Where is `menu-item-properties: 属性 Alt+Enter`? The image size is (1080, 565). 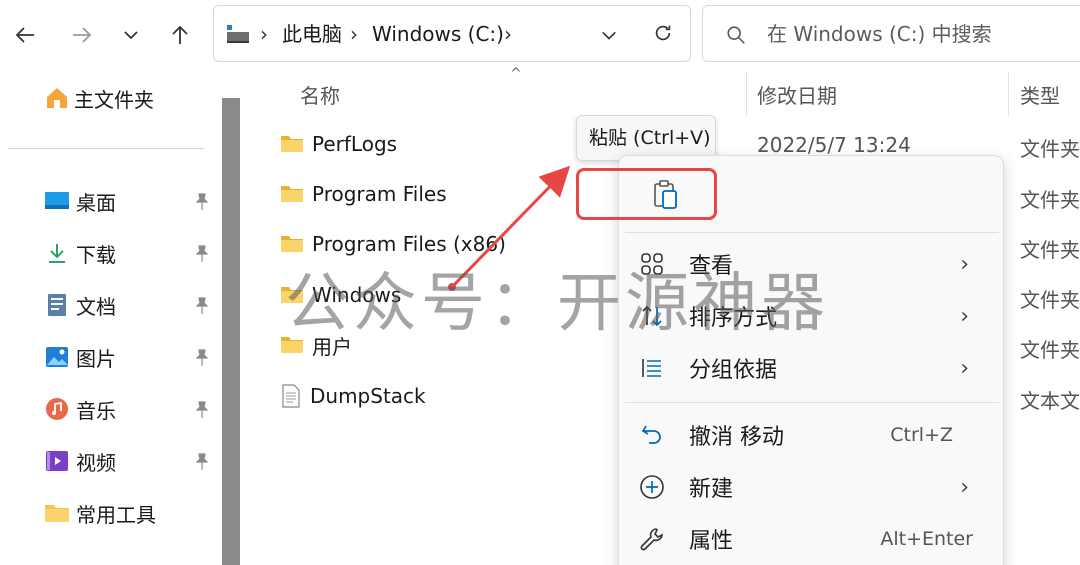
menu-item-properties: 属性 Alt+Enter is located at coordinates (812, 539).